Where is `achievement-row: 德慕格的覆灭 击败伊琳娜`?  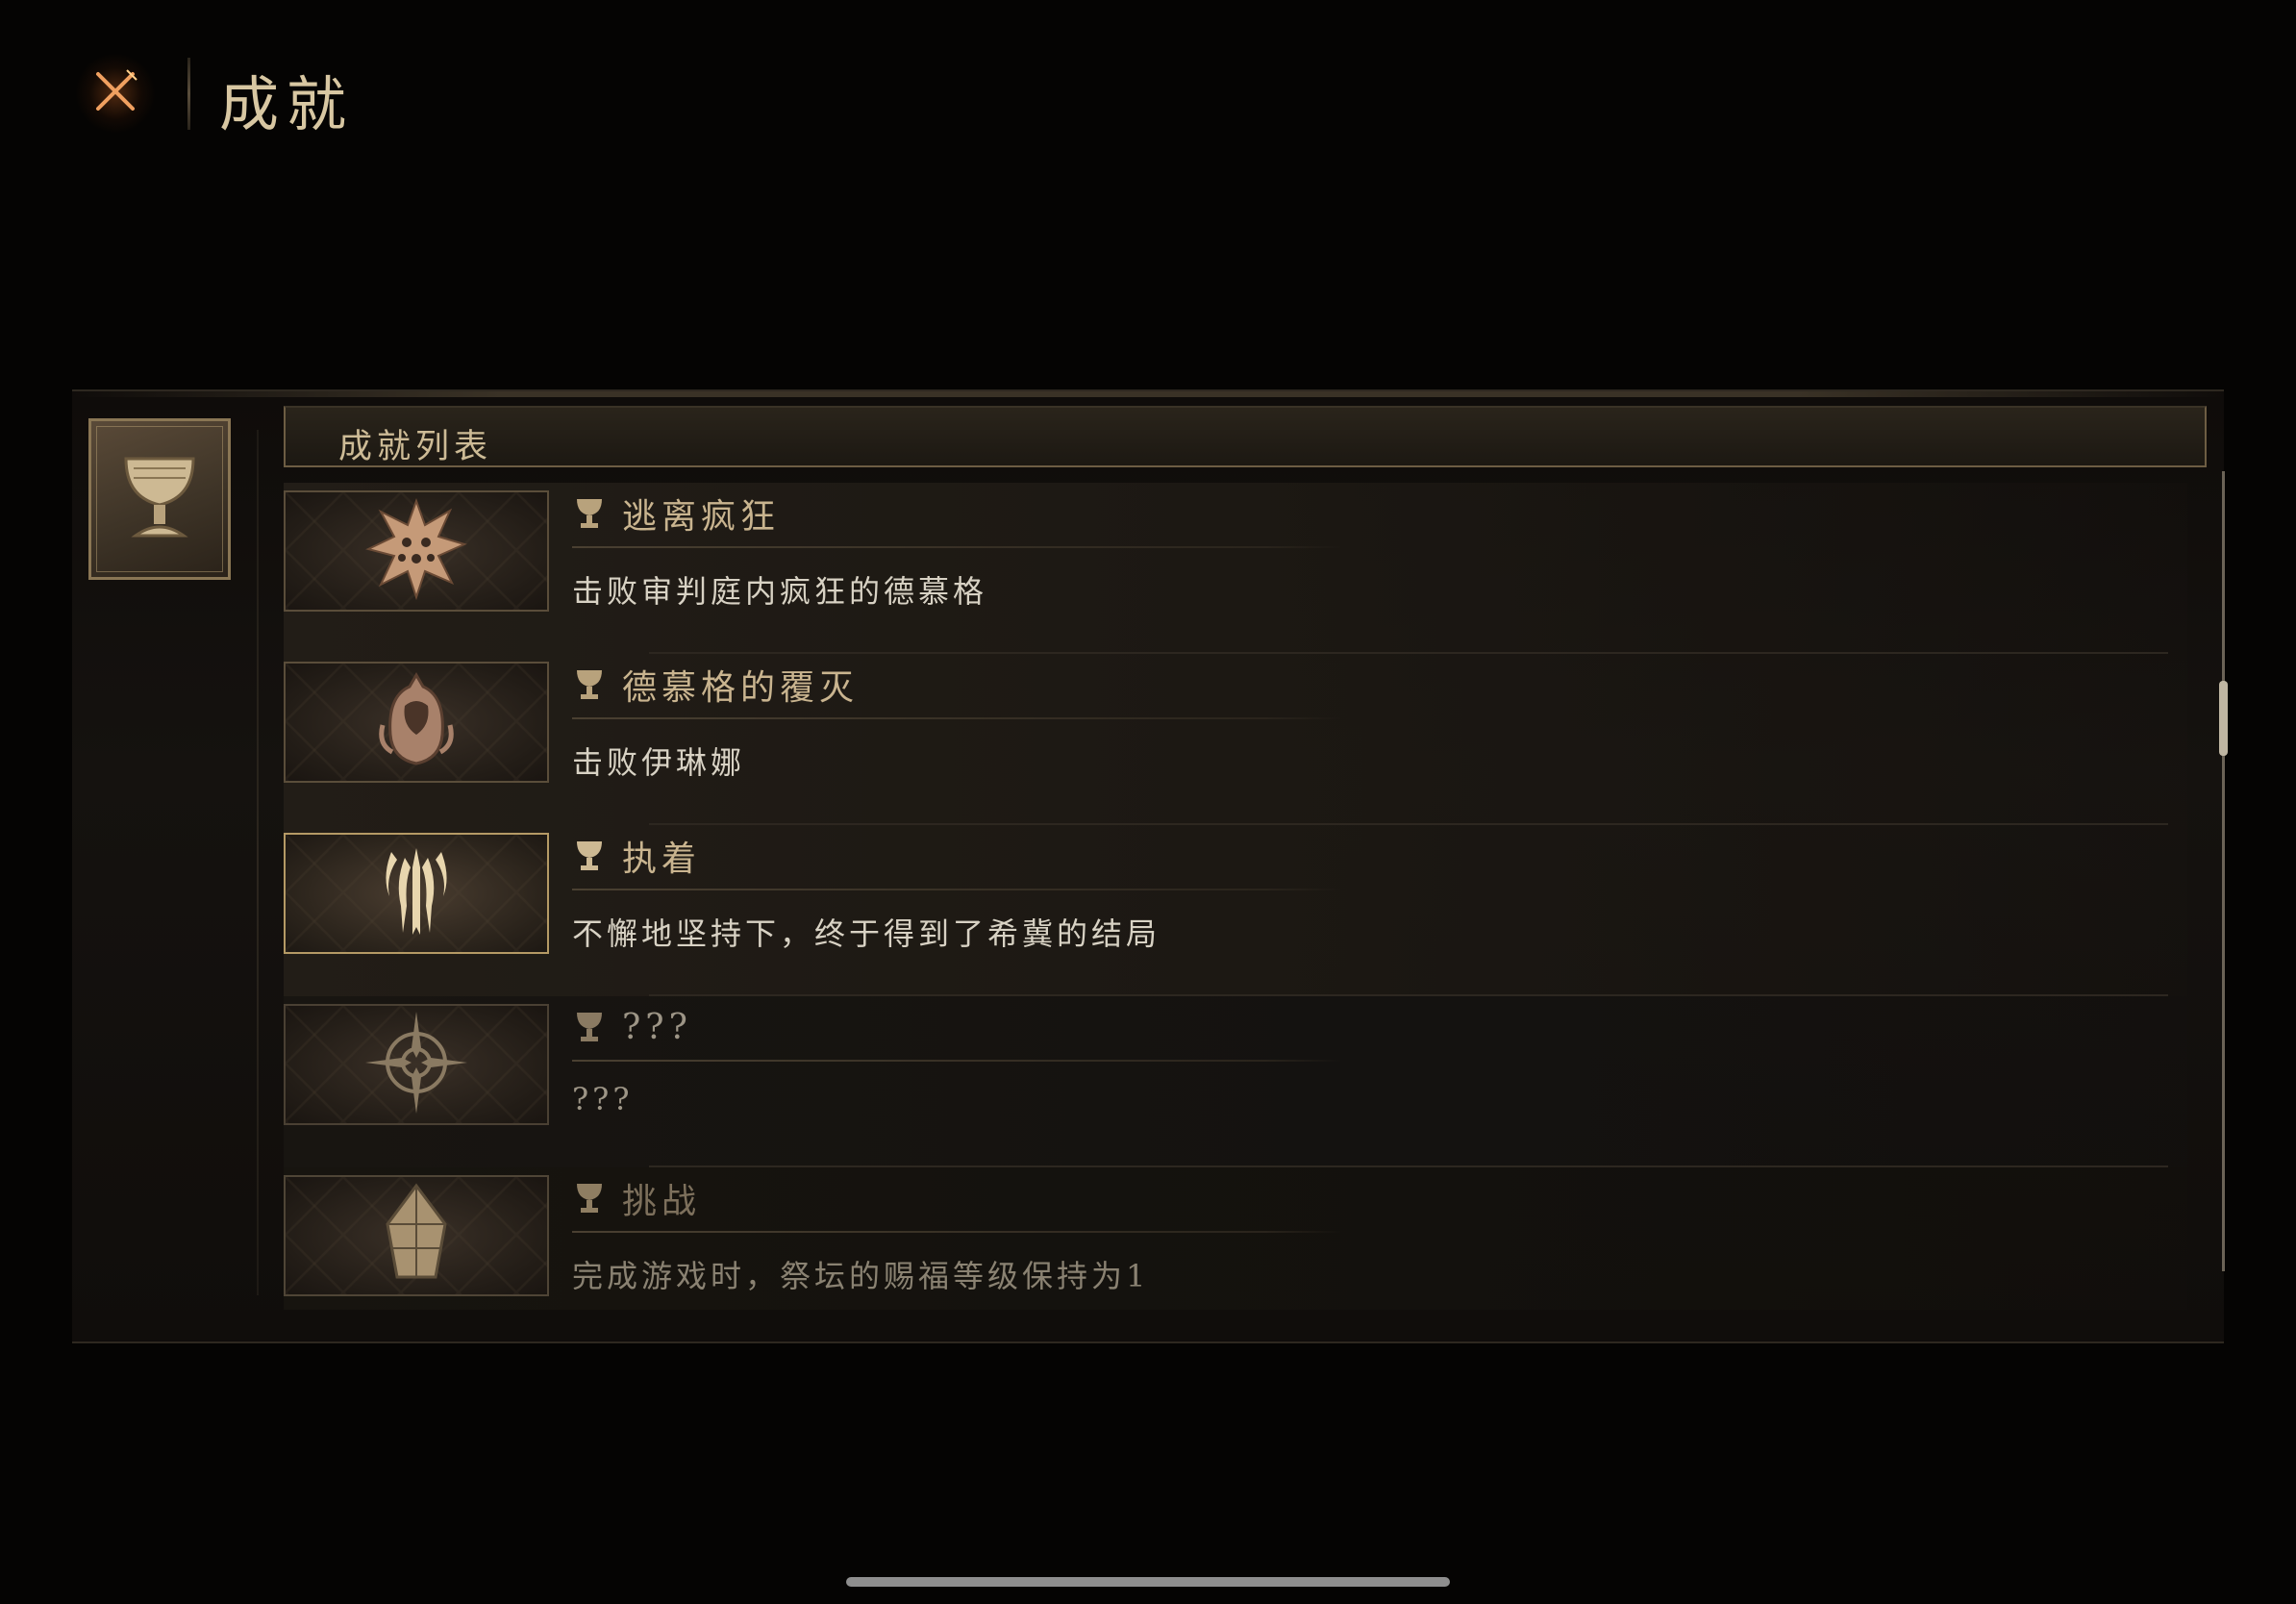
achievement-row: 德慕格的覆灭 击败伊琳娜 is located at coordinates (1235, 739).